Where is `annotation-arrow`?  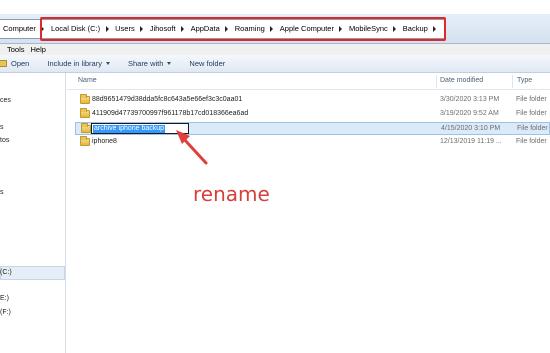 annotation-arrow is located at coordinates (192, 147).